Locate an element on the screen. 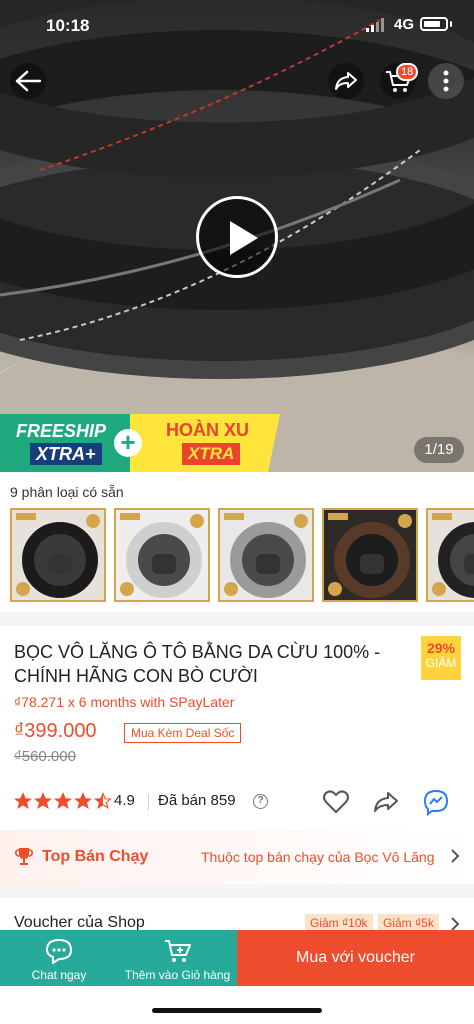  home-indicator is located at coordinates (237, 1010).